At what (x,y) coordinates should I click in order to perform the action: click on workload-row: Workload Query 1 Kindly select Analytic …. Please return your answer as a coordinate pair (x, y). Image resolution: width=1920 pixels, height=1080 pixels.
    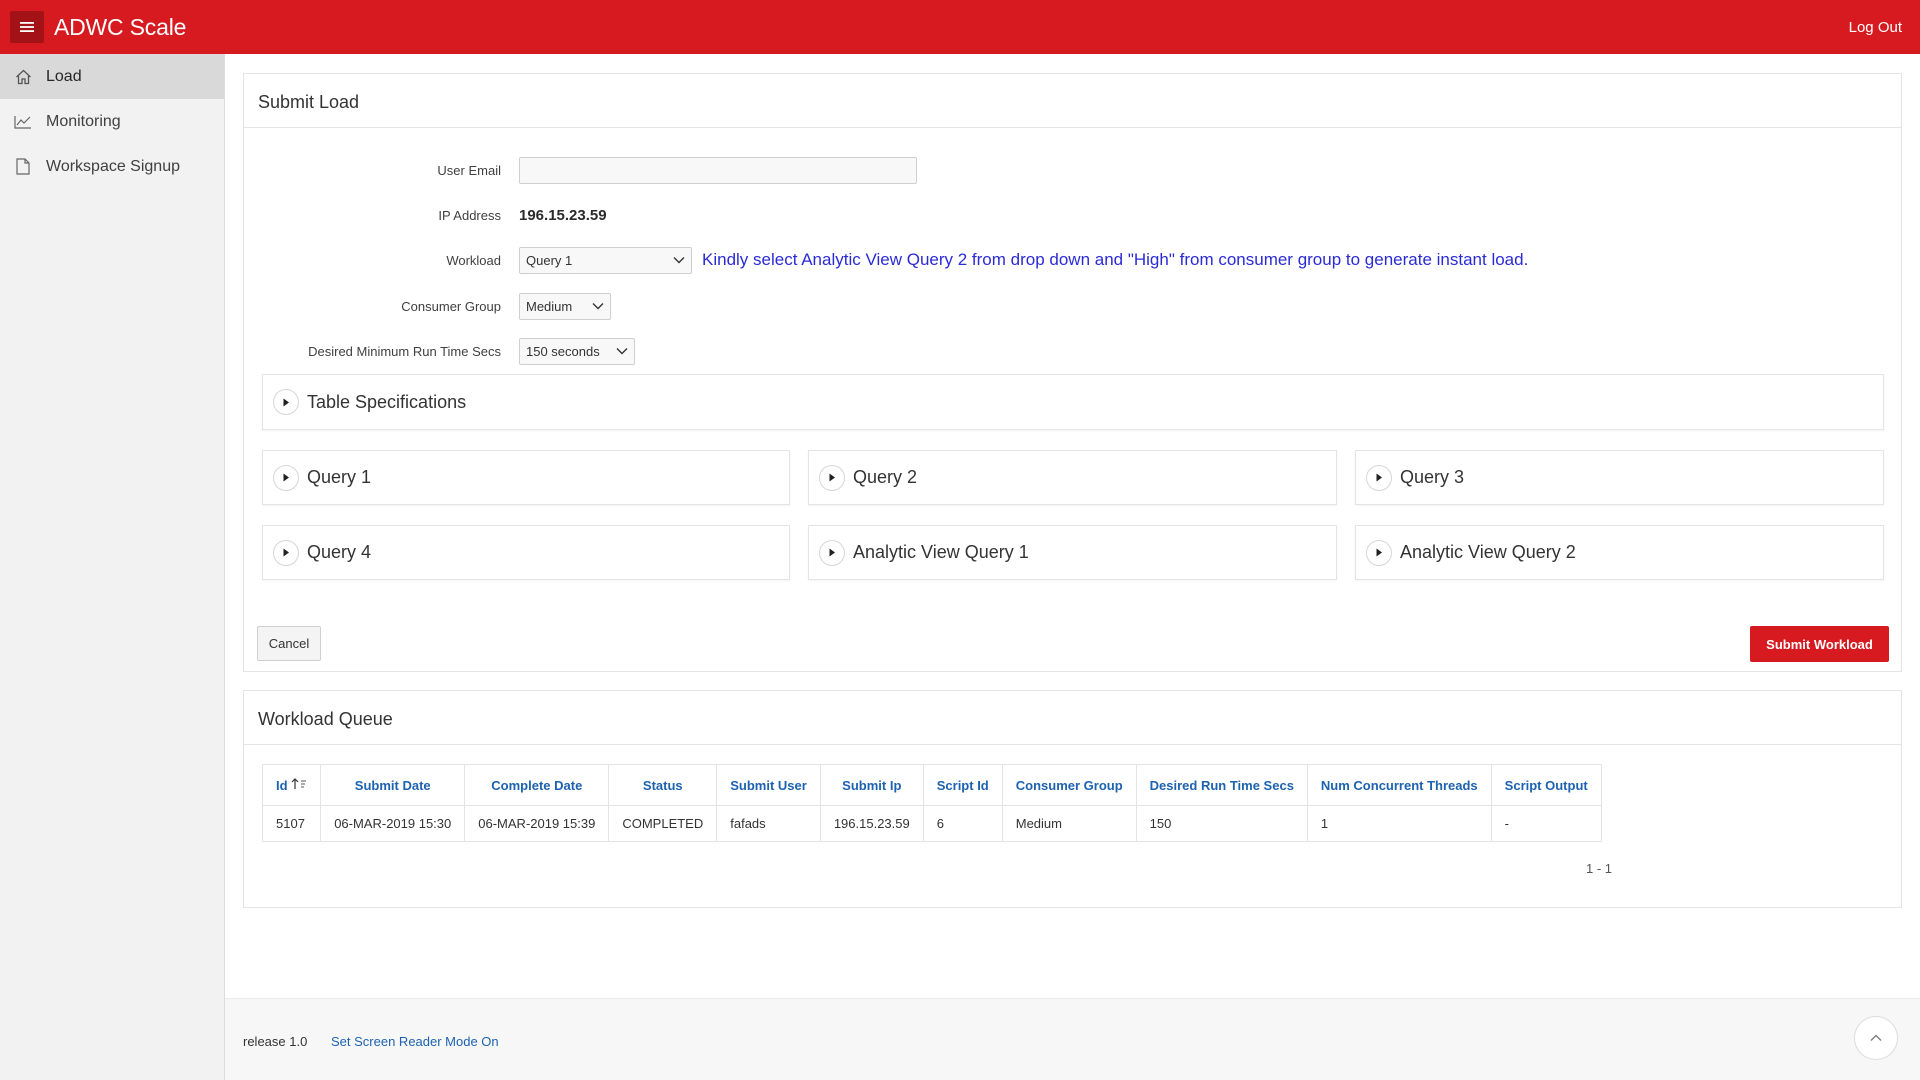
    Looking at the image, I should click on (886, 260).